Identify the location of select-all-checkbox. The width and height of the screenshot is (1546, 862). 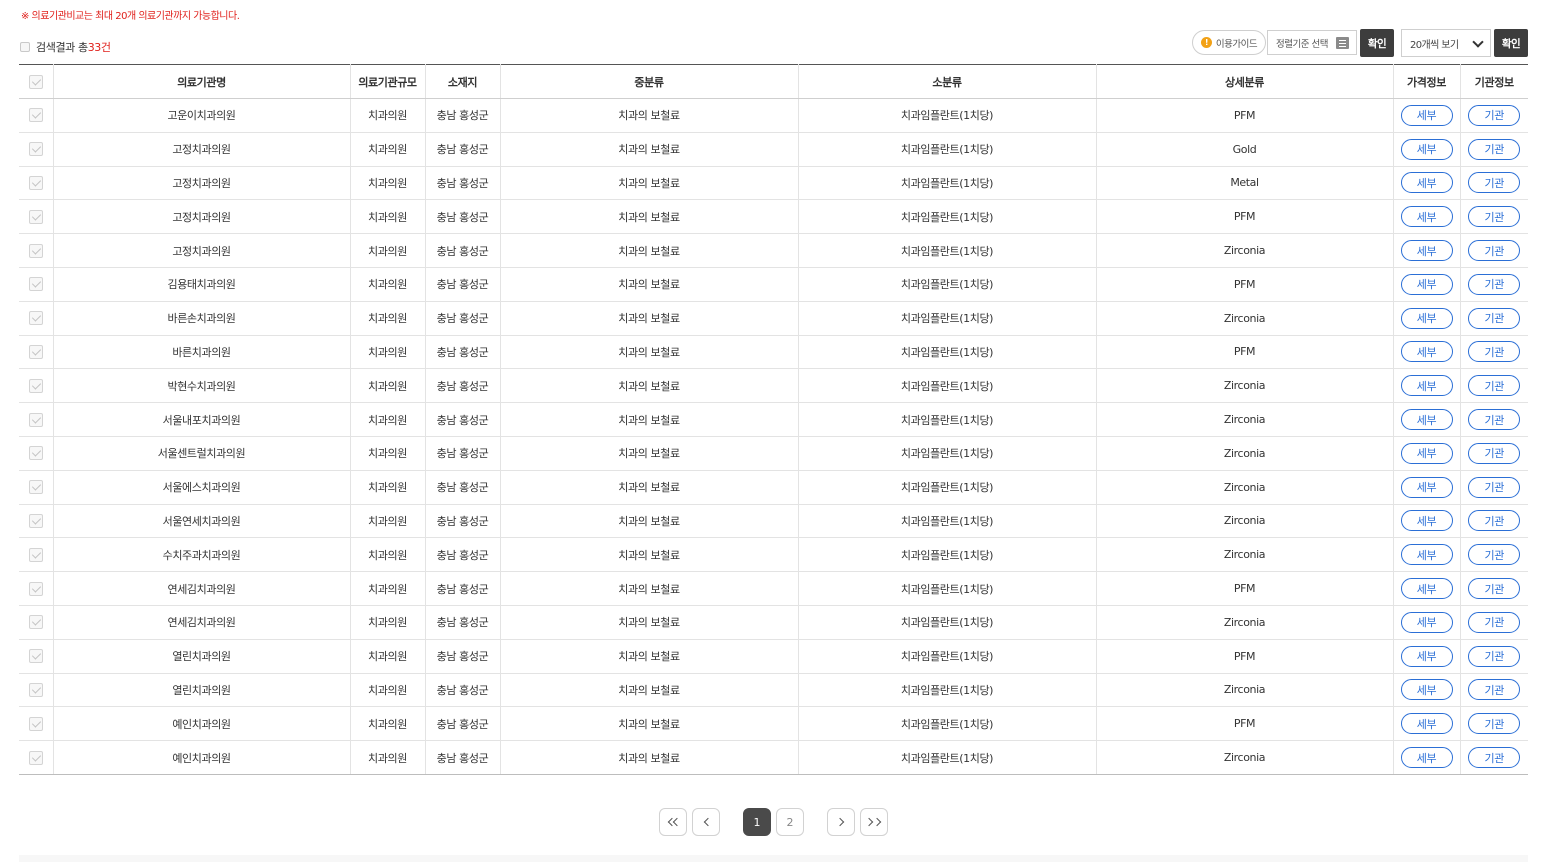
(35, 81).